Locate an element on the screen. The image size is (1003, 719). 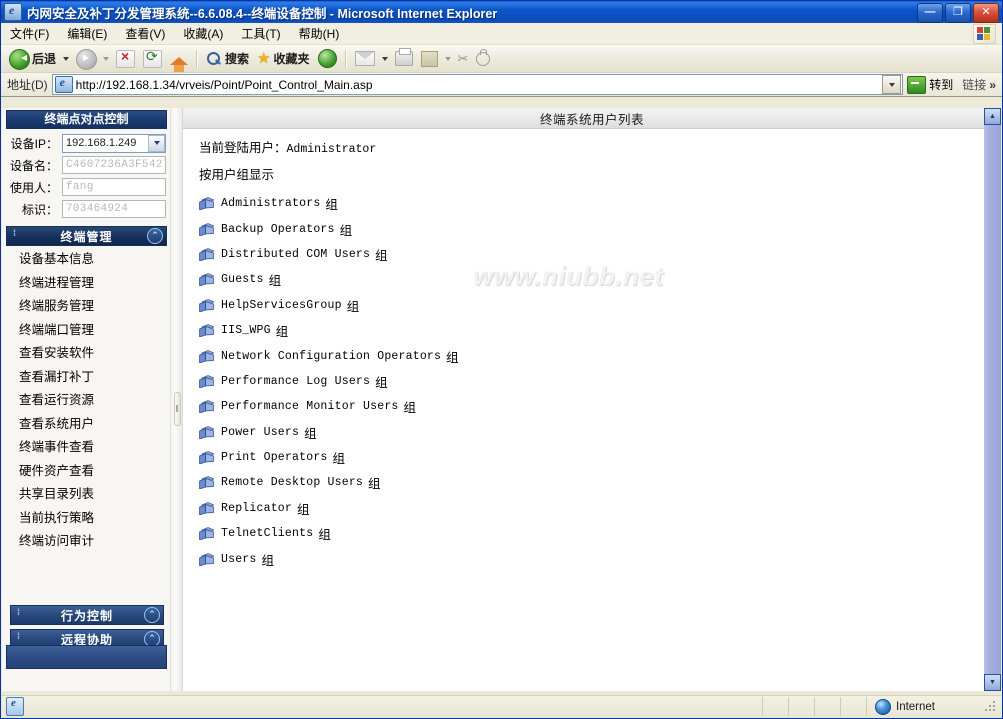
history-button is located at coordinates (327, 59).